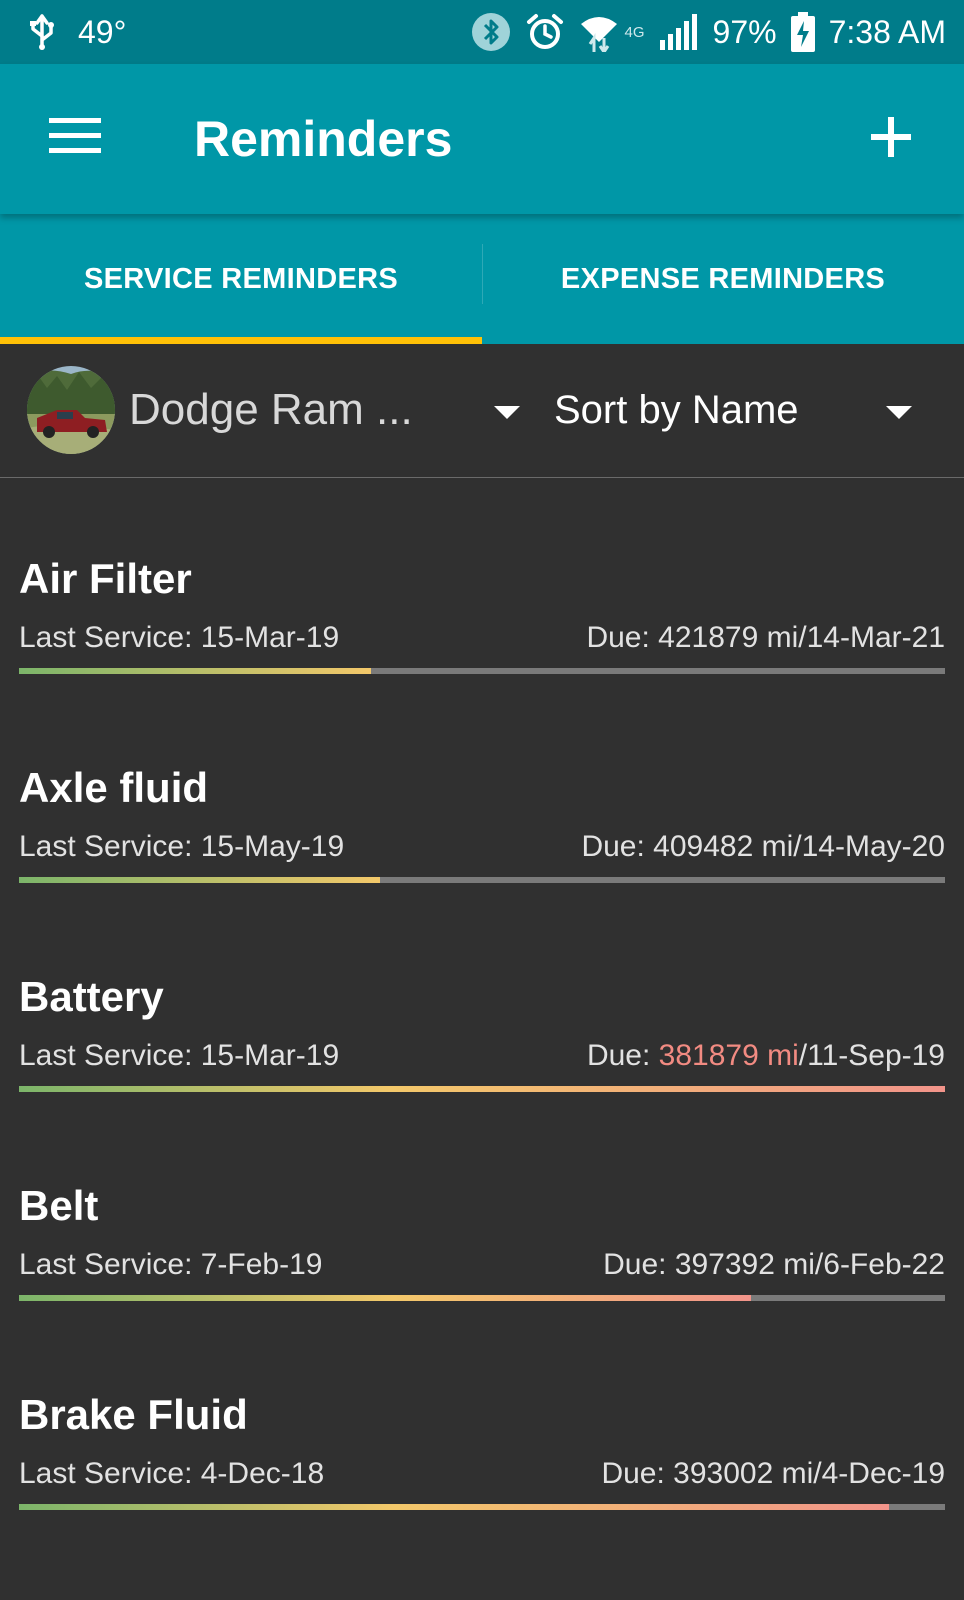  What do you see at coordinates (71, 410) in the screenshot?
I see `vehicle-avatar` at bounding box center [71, 410].